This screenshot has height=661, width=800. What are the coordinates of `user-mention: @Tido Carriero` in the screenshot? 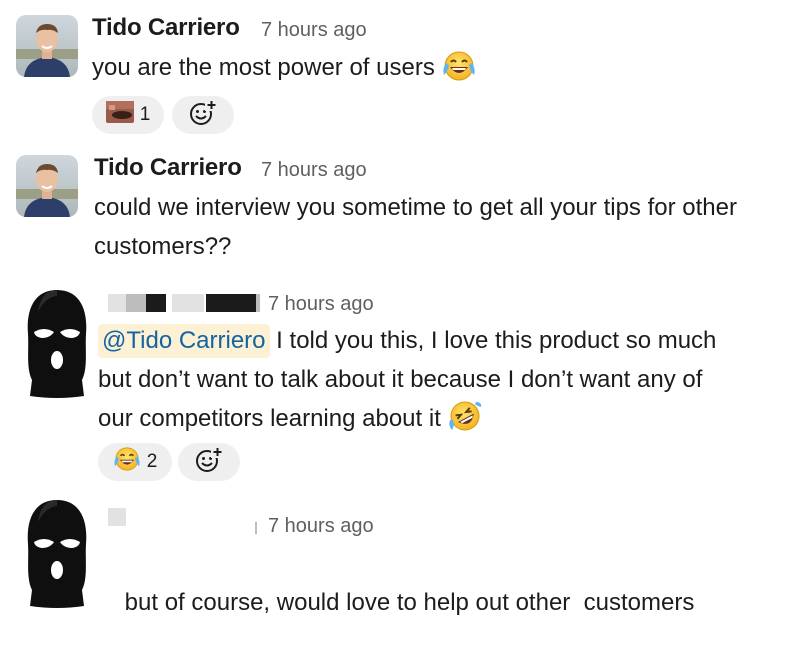 It's located at (184, 341).